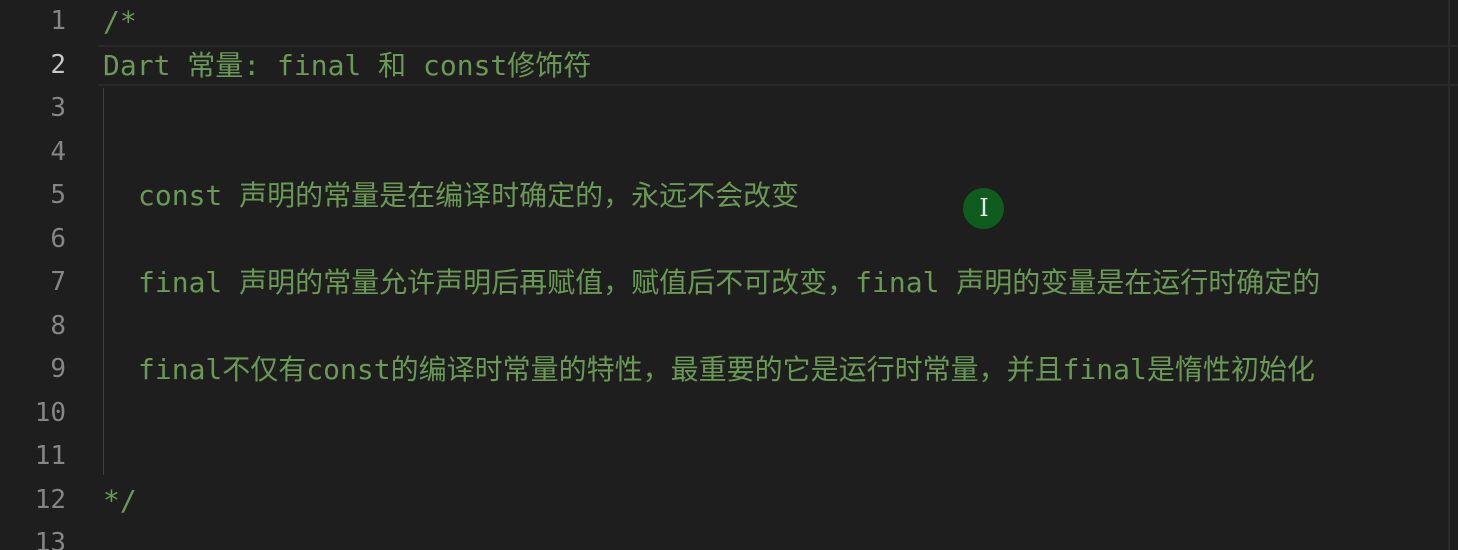  Describe the element at coordinates (58, 325) in the screenshot. I see `line-number: 8` at that location.